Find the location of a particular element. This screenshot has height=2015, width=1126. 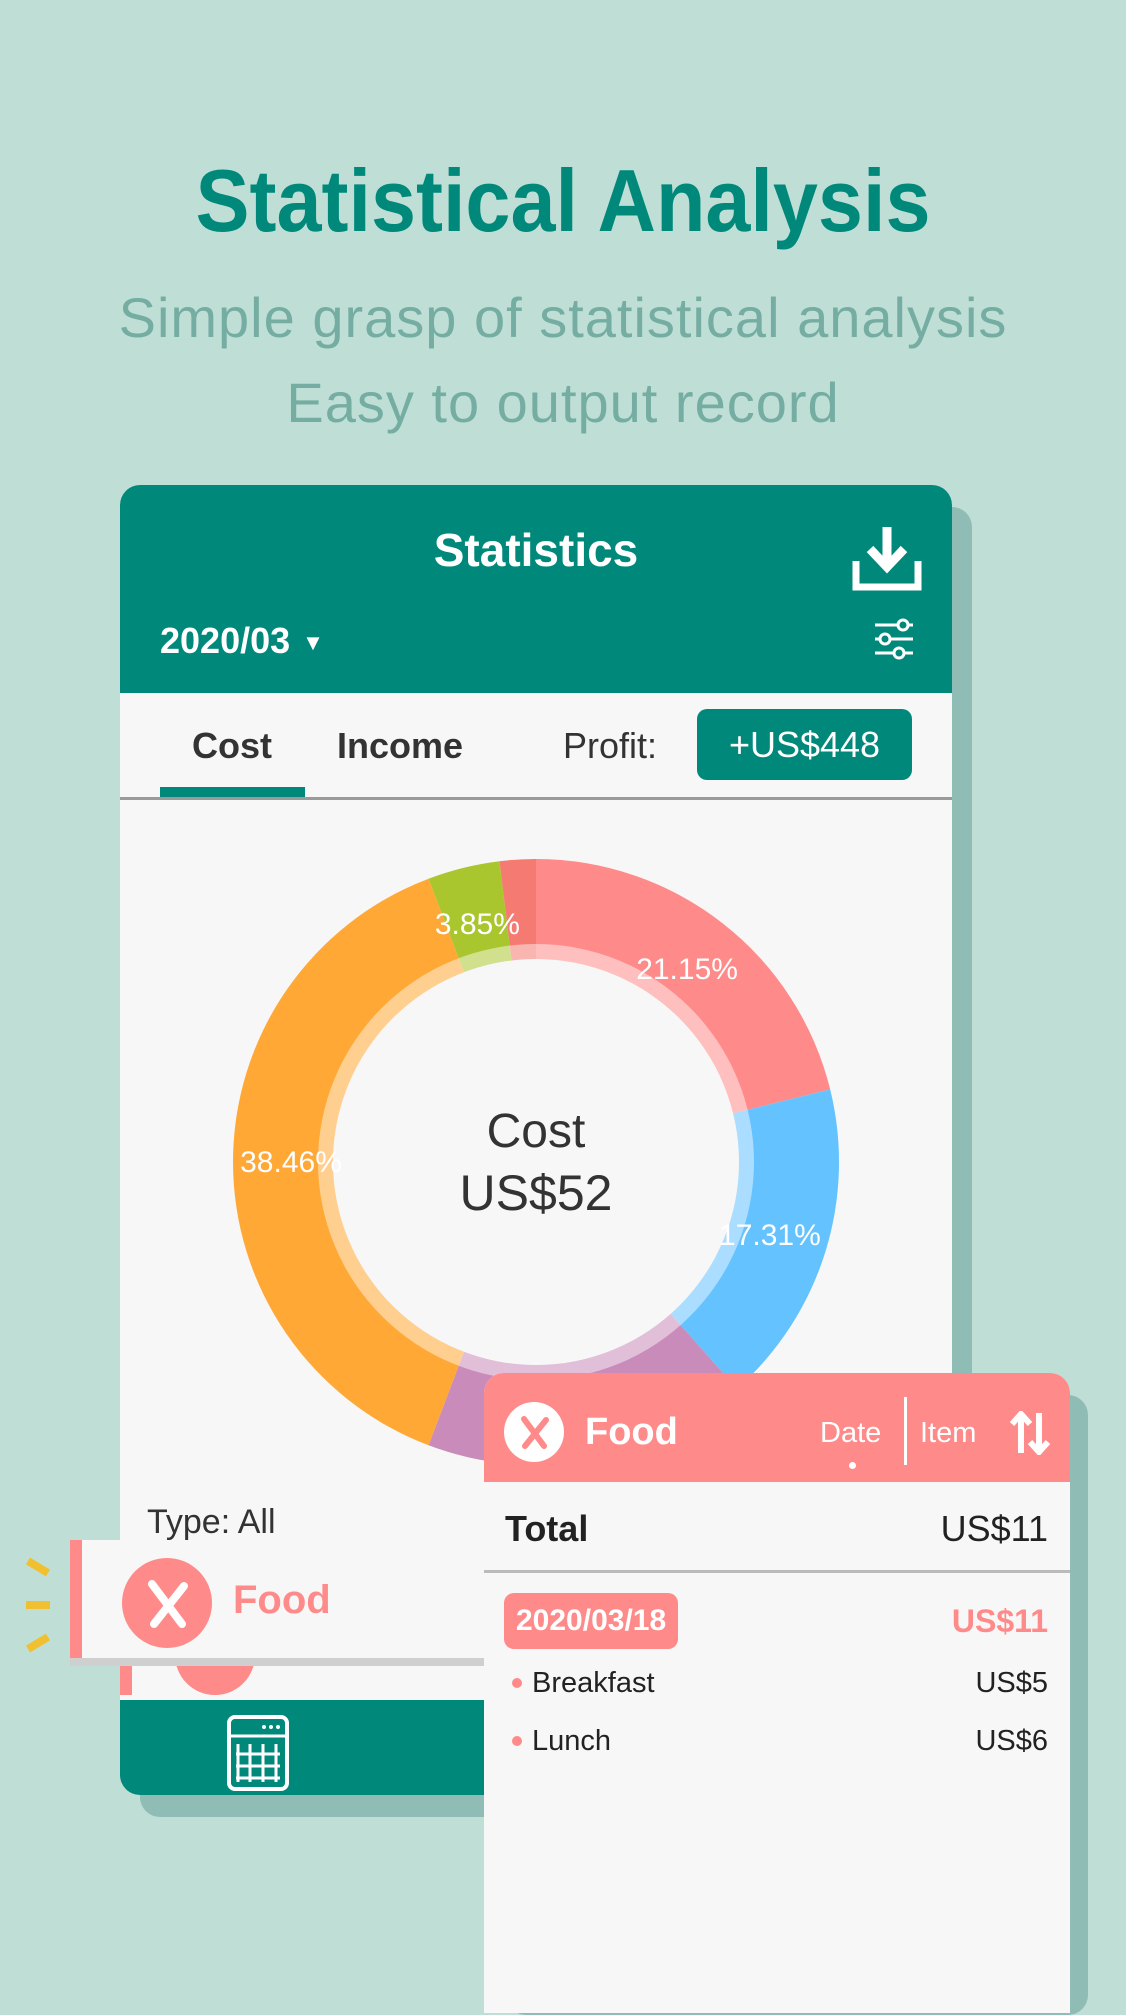

month-selector: 2020/03 ▼ is located at coordinates (242, 641).